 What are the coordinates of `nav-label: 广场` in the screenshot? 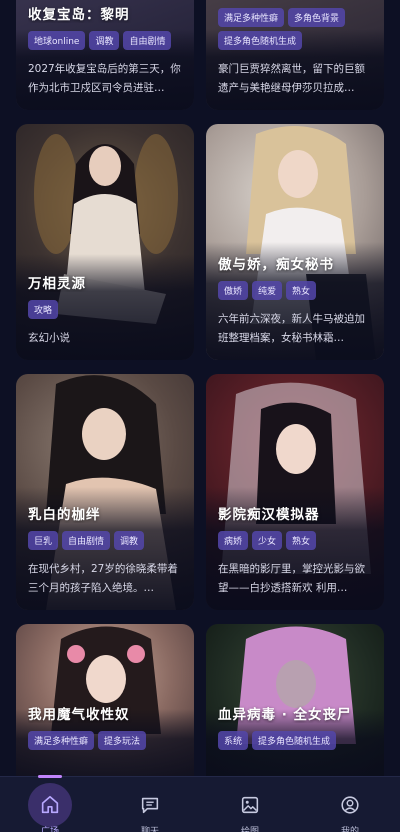 It's located at (49, 829).